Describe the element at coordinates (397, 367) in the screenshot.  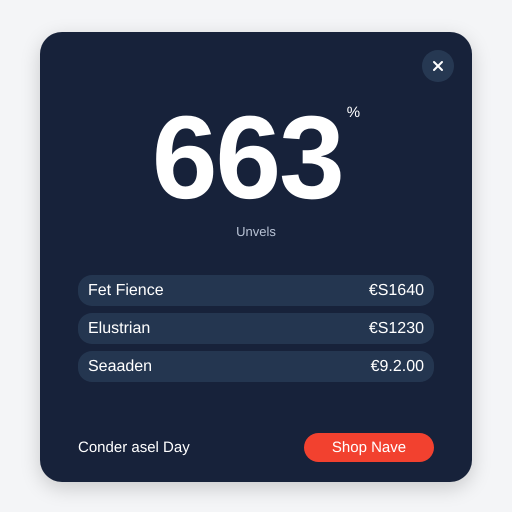
I see `item-price: €9.2.00` at that location.